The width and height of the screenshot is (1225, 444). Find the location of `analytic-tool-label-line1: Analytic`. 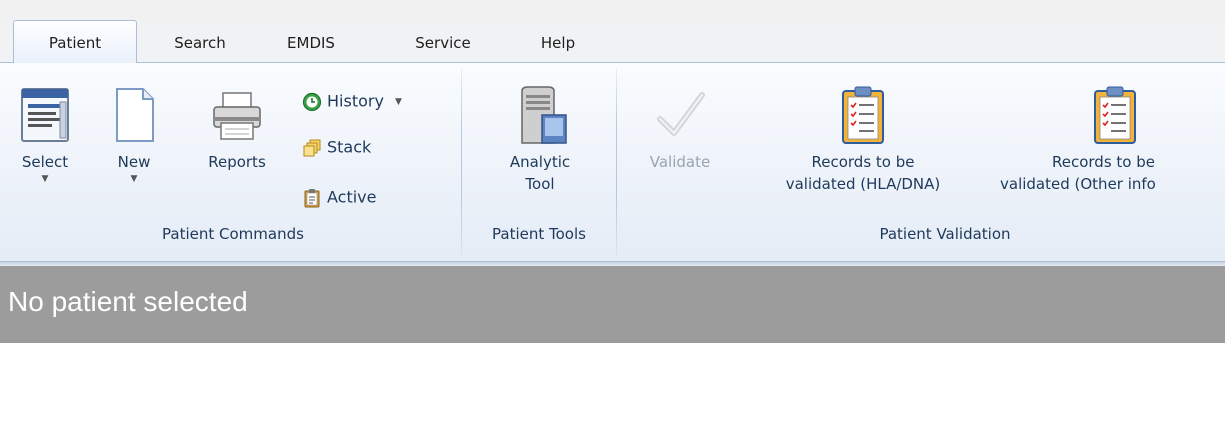

analytic-tool-label-line1: Analytic is located at coordinates (540, 162).